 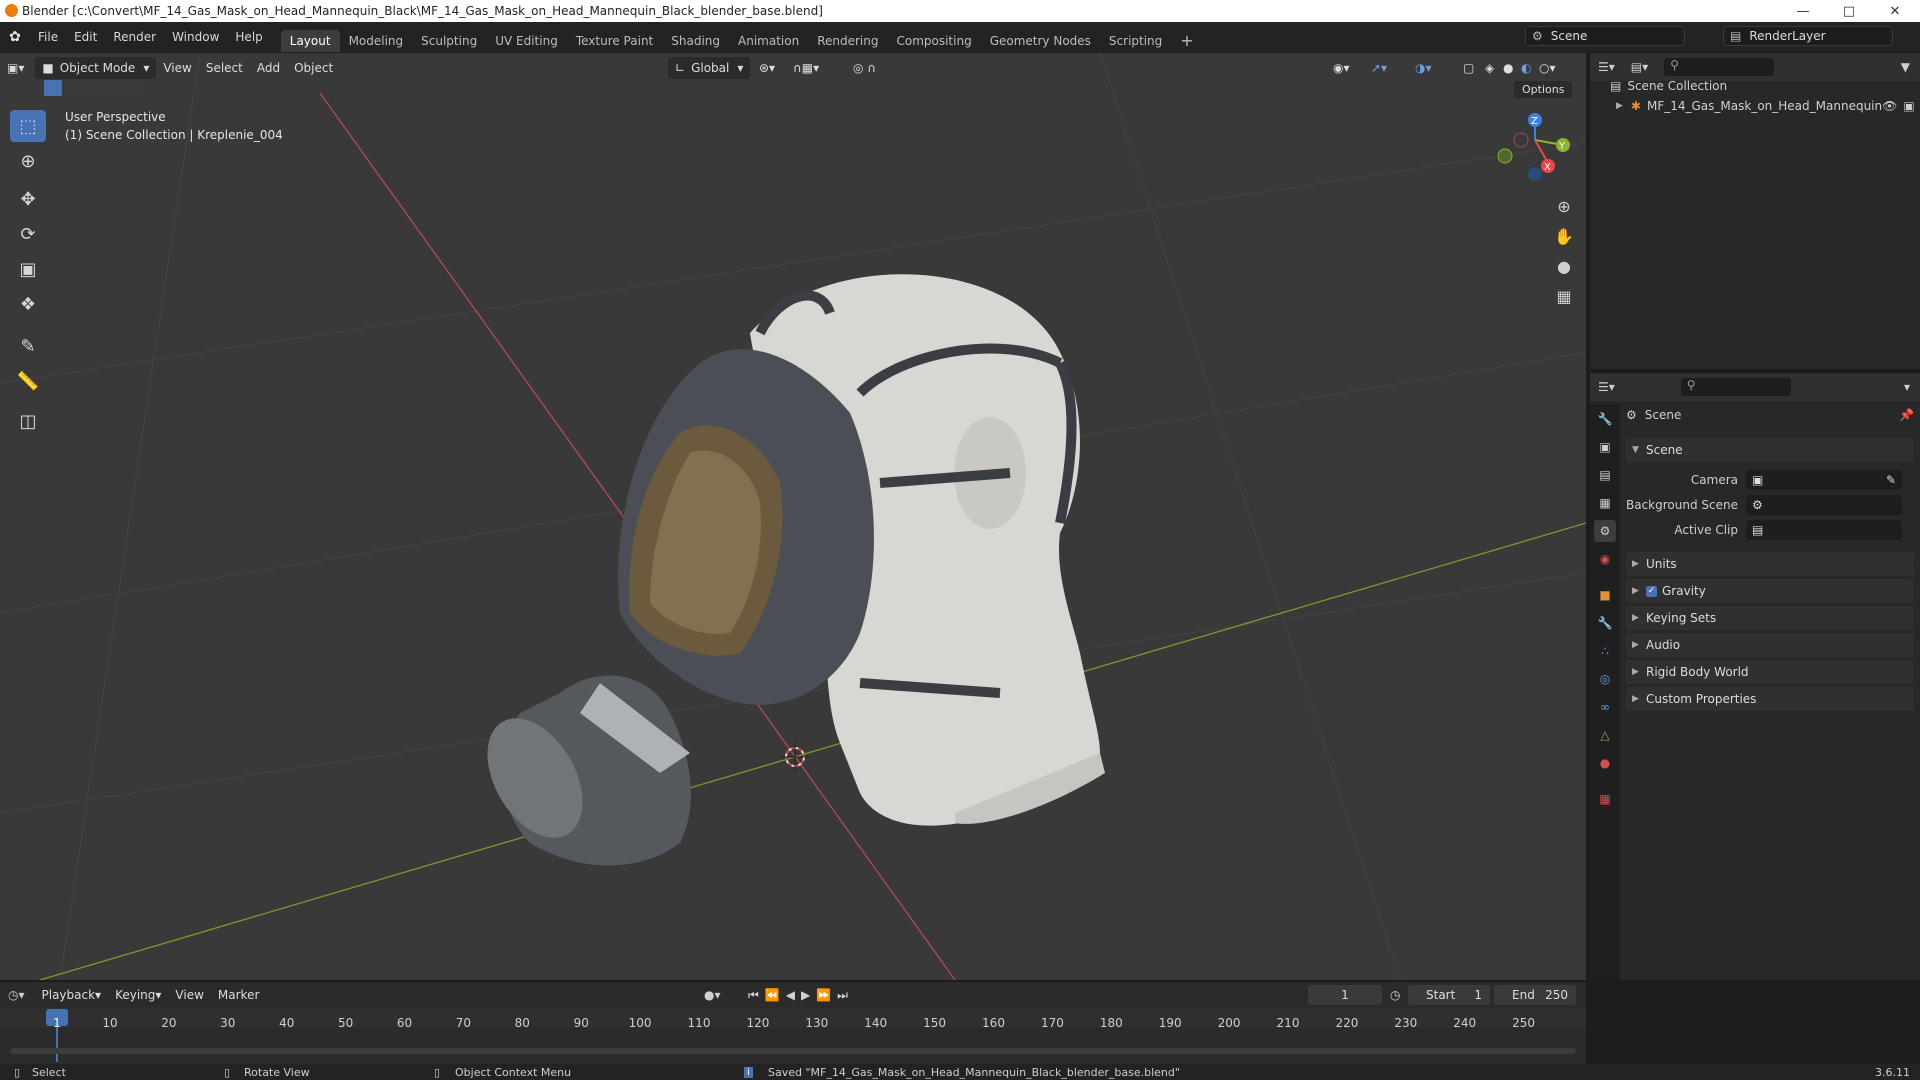 What do you see at coordinates (1605, 419) in the screenshot?
I see `tool-tab-icon: 🔧` at bounding box center [1605, 419].